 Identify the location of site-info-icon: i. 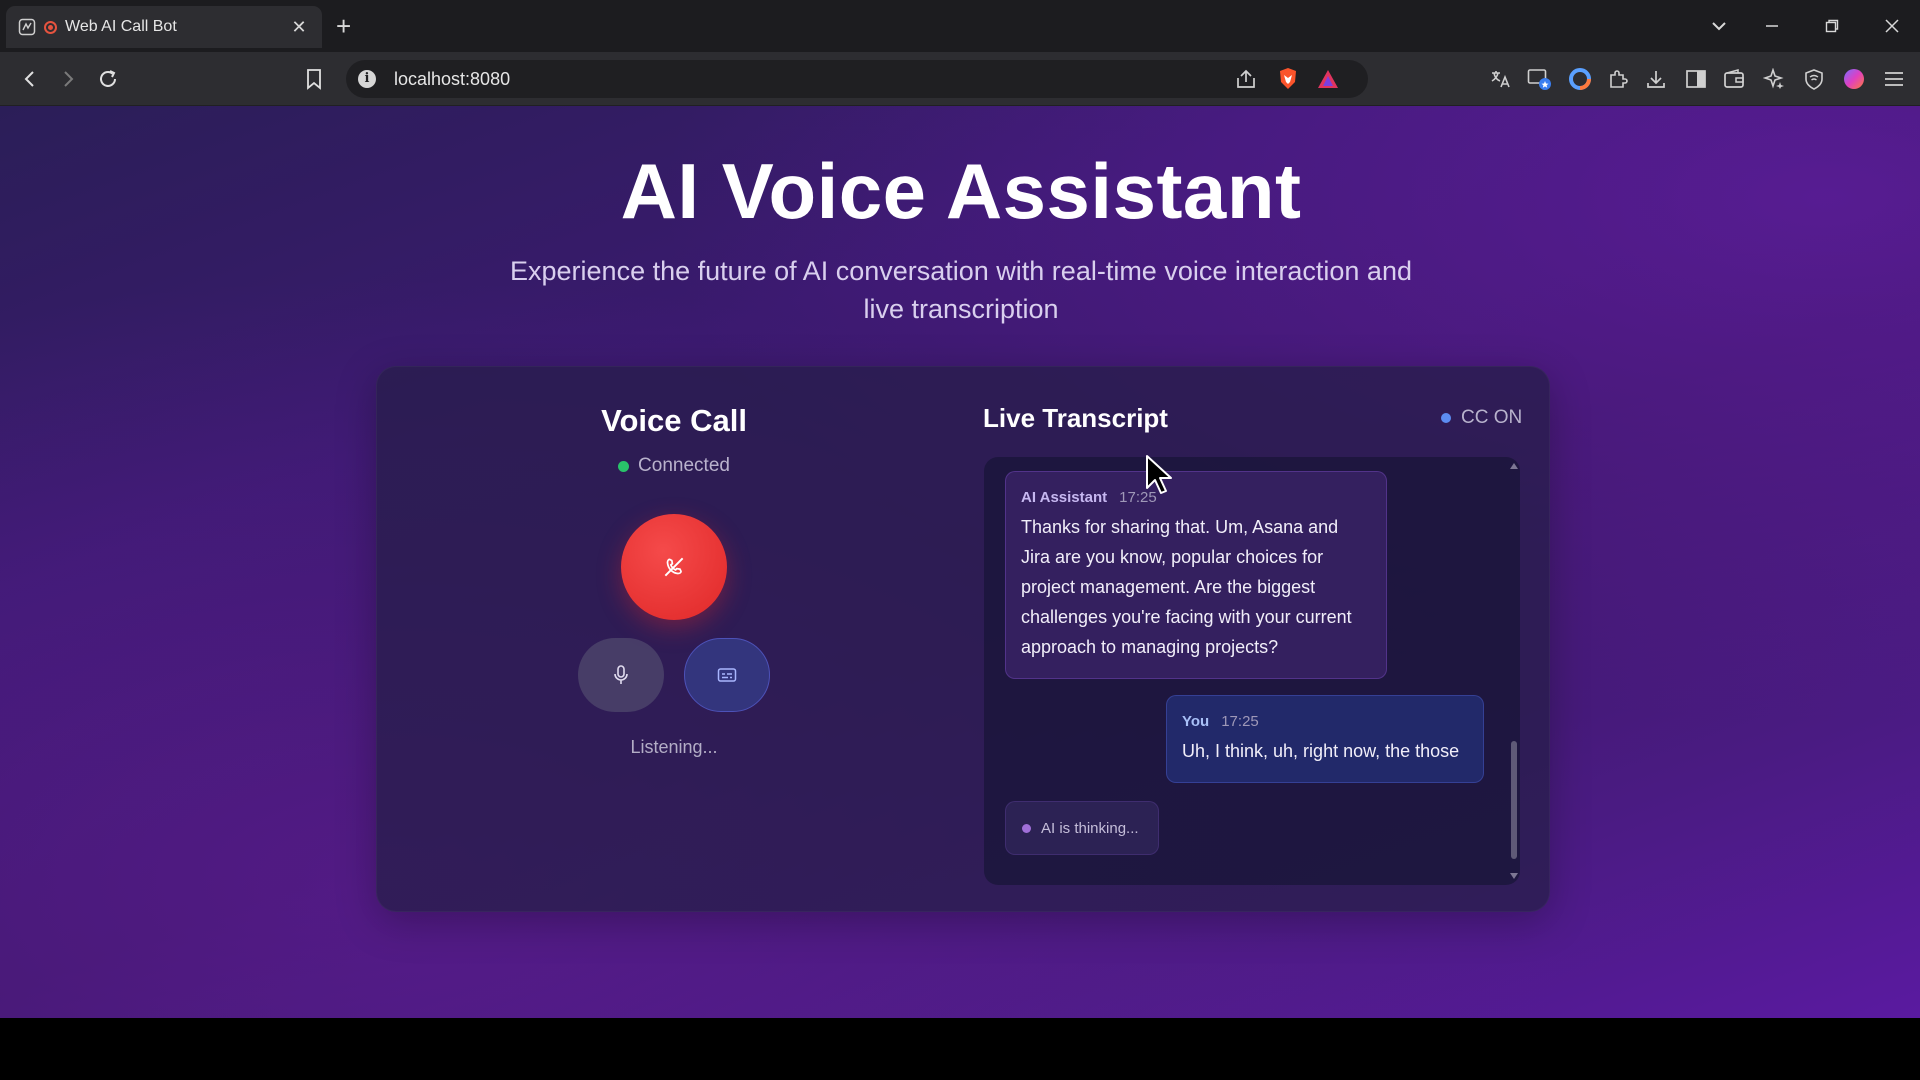
(367, 79).